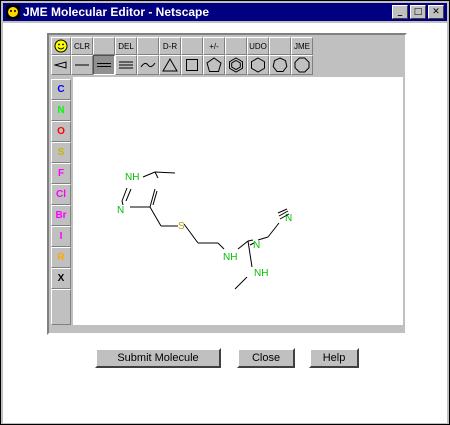  What do you see at coordinates (61, 194) in the screenshot?
I see `atom-cl-button: Cl` at bounding box center [61, 194].